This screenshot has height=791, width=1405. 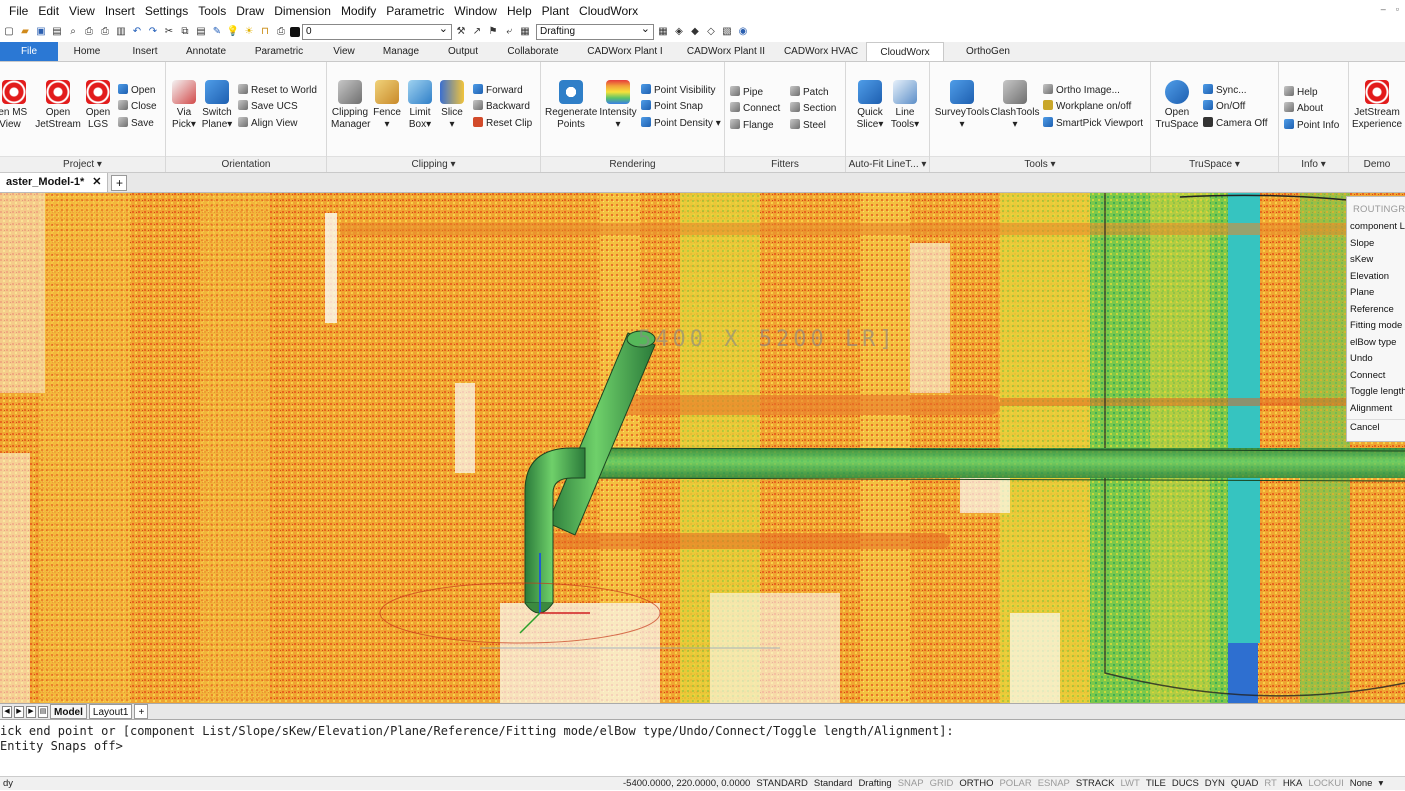 What do you see at coordinates (498, 91) in the screenshot?
I see `forward-button: Forward` at bounding box center [498, 91].